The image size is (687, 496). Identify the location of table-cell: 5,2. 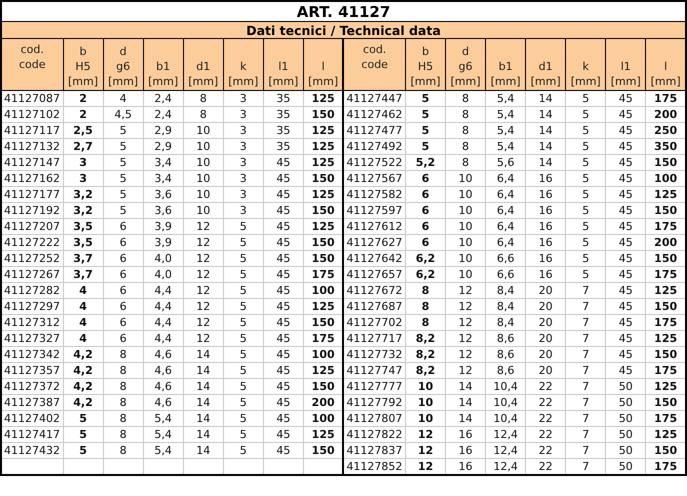
(425, 162).